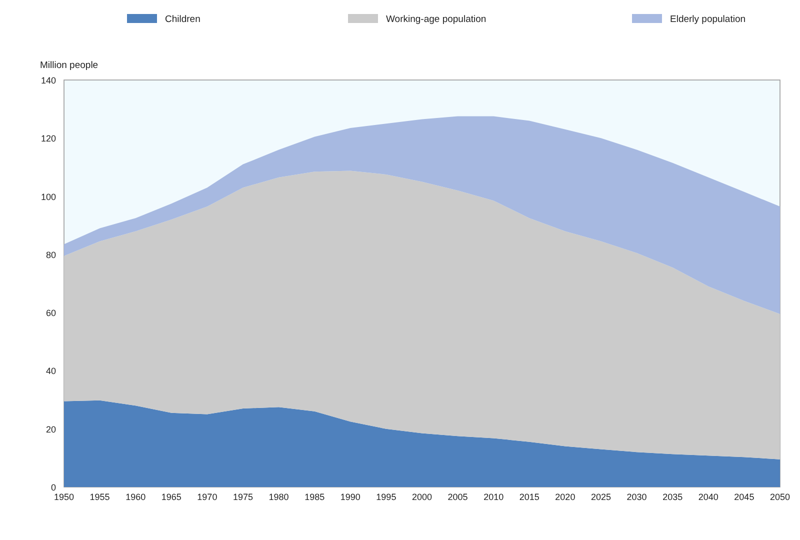 The width and height of the screenshot is (800, 540). I want to click on tick-label: 140, so click(48, 81).